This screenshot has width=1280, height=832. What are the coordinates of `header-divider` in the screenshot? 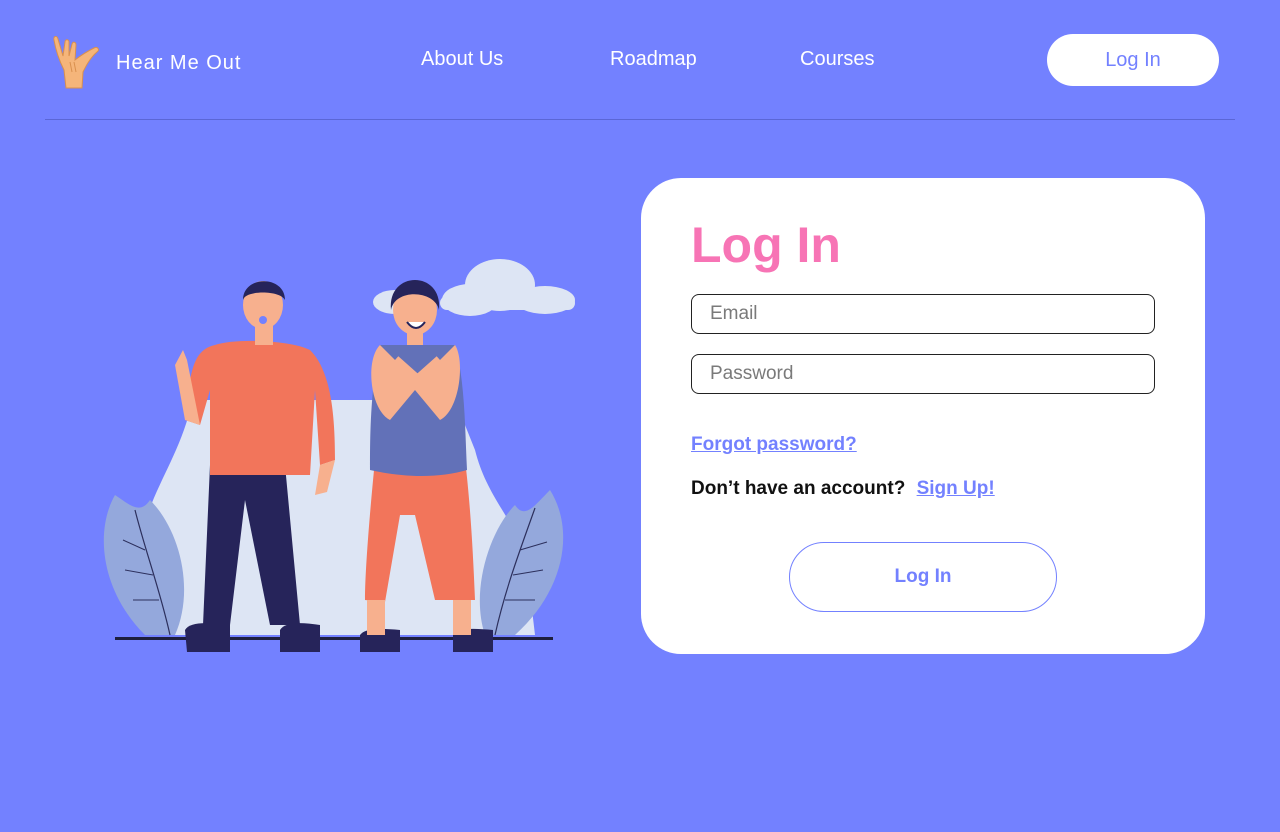 It's located at (640, 119).